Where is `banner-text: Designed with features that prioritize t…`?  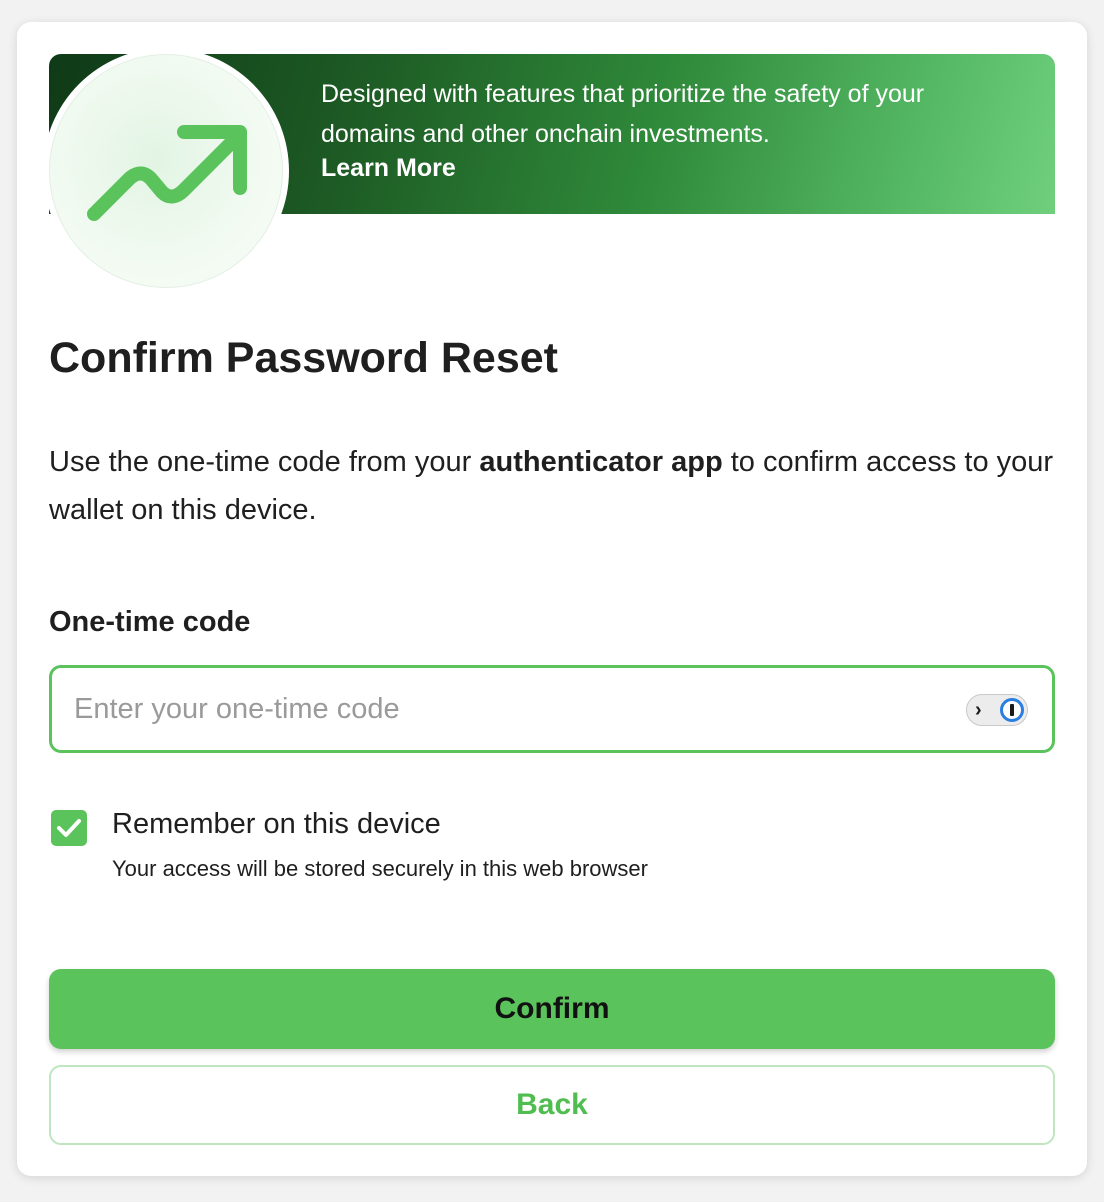 banner-text: Designed with features that prioritize t… is located at coordinates (623, 114).